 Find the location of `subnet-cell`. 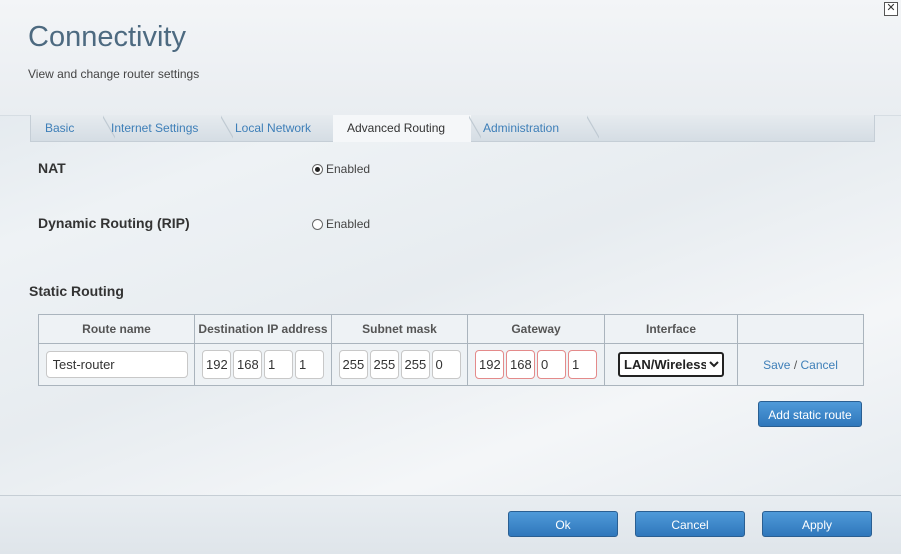

subnet-cell is located at coordinates (399, 364).